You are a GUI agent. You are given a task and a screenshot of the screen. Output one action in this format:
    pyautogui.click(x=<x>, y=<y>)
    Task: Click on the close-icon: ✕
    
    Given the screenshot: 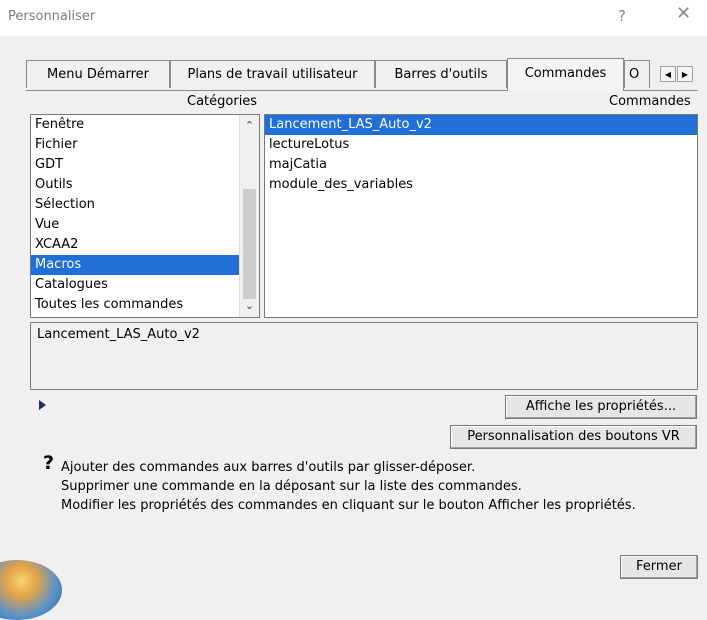 What is the action you would take?
    pyautogui.click(x=683, y=14)
    